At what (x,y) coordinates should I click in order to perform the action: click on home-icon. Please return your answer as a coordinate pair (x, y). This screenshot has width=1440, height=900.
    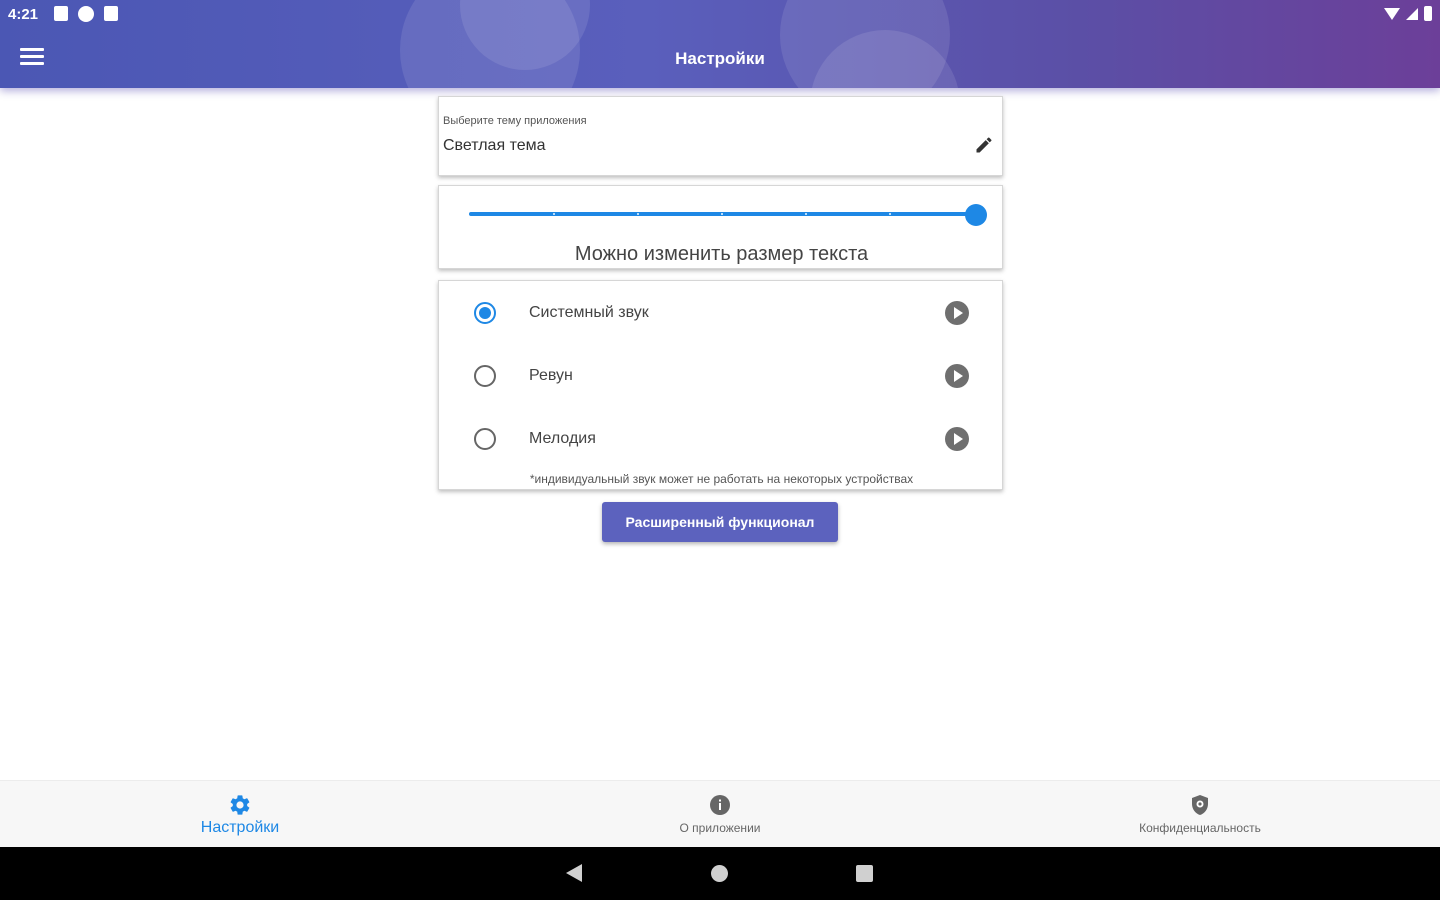
    Looking at the image, I should click on (719, 873).